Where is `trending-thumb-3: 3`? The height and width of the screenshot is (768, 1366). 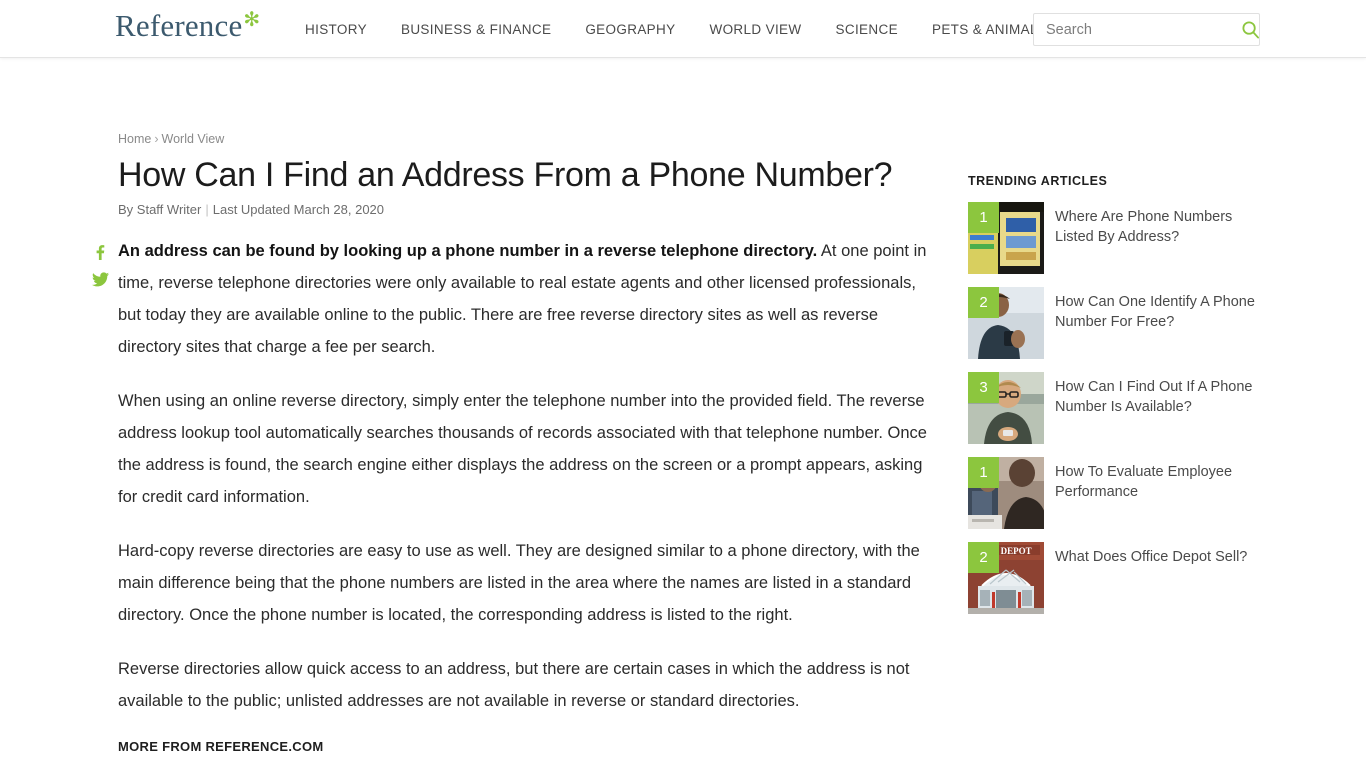
trending-thumb-3: 3 is located at coordinates (1006, 408).